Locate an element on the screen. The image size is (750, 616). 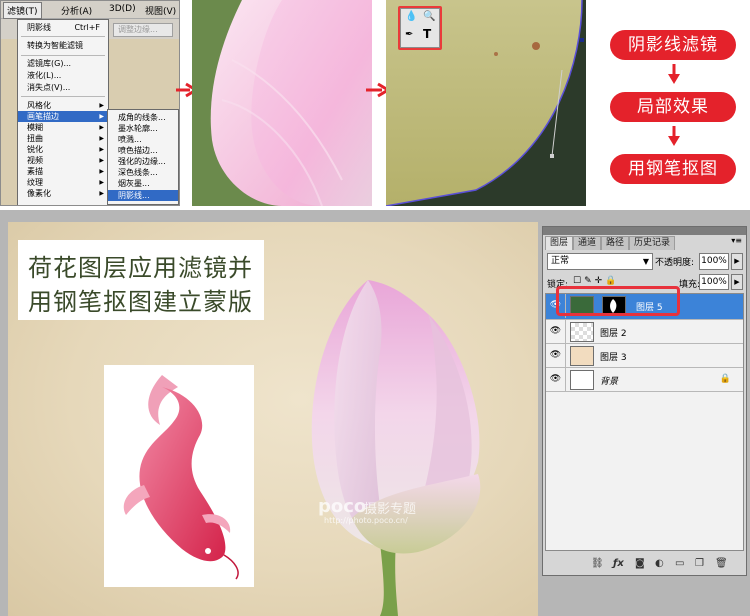
menu-item-brush-strokes: 画笔描边 ▶ is located at coordinates (63, 116).